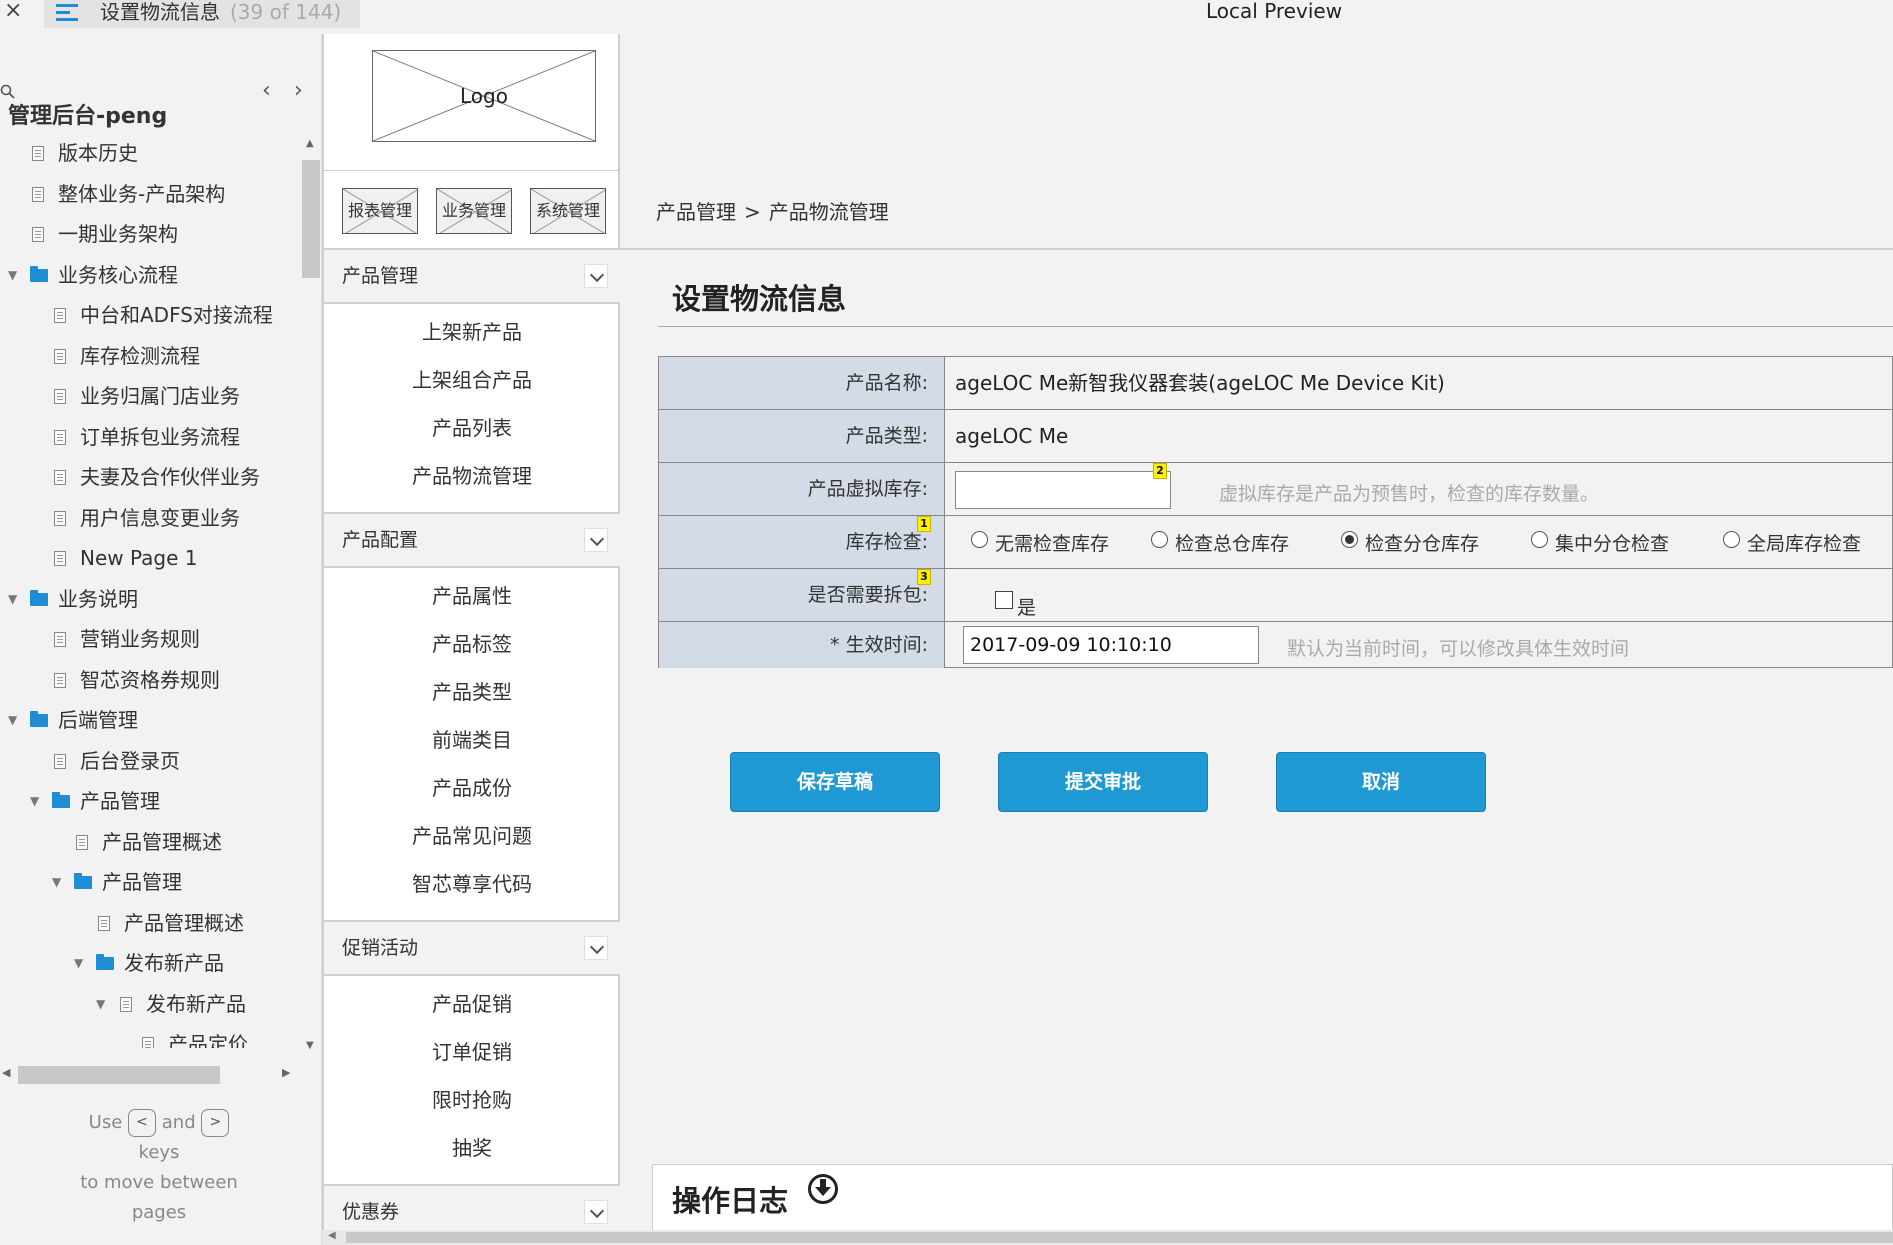 This screenshot has width=1893, height=1245. What do you see at coordinates (472, 644) in the screenshot?
I see `nav-item: 产品标签` at bounding box center [472, 644].